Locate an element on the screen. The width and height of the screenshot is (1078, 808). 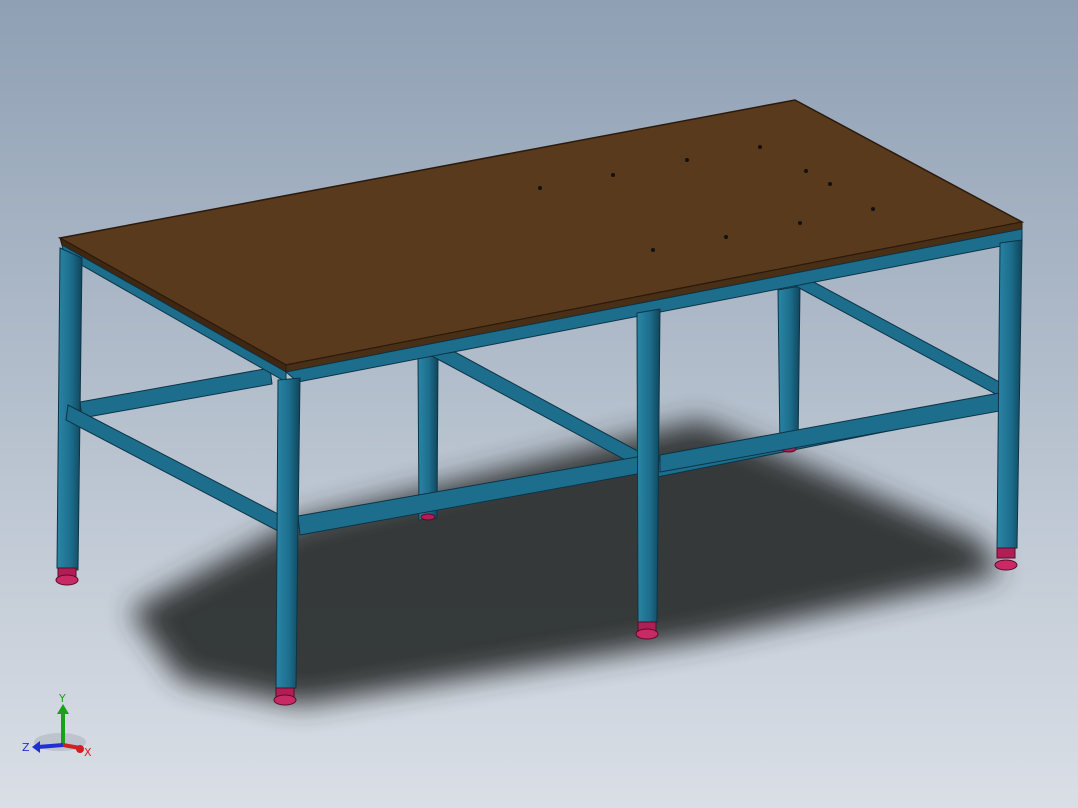
leg-front-corner is located at coordinates (288, 534).